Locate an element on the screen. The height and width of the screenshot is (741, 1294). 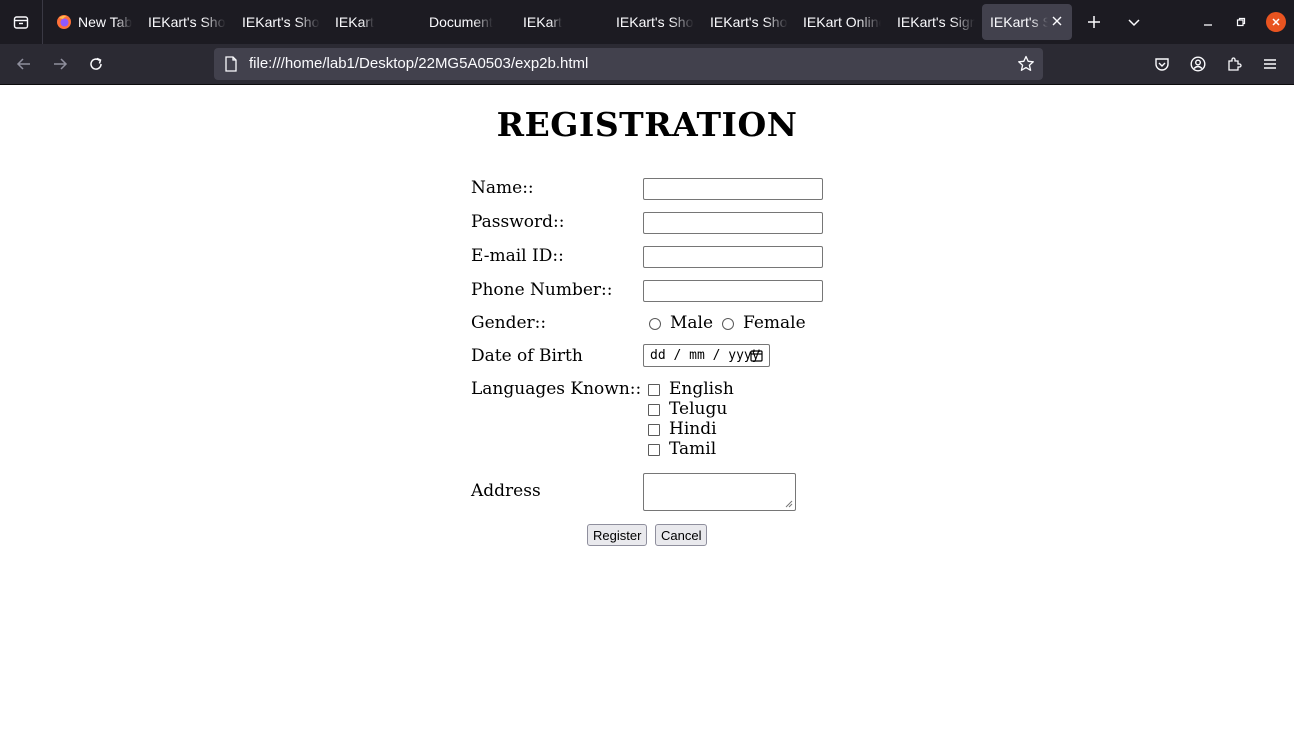
list-all-tabs-button is located at coordinates (1134, 22).